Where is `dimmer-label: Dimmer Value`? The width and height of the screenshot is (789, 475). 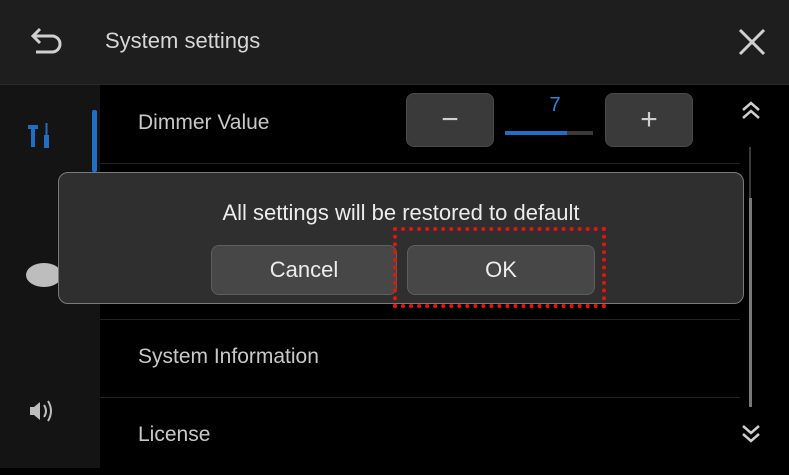 dimmer-label: Dimmer Value is located at coordinates (204, 122).